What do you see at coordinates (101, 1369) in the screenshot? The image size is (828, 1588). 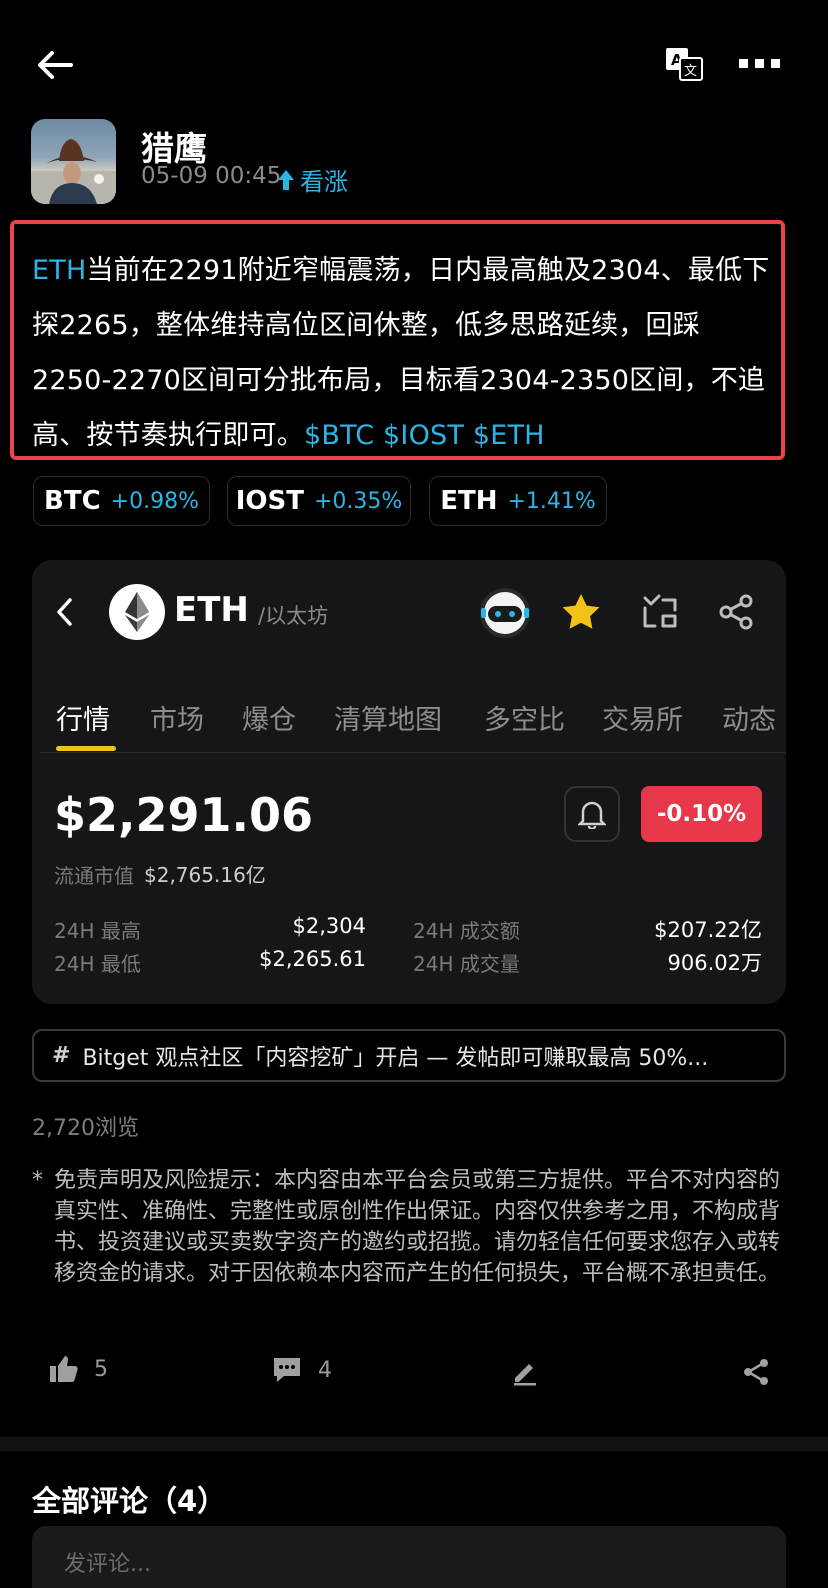 I see `like-count: 5` at bounding box center [101, 1369].